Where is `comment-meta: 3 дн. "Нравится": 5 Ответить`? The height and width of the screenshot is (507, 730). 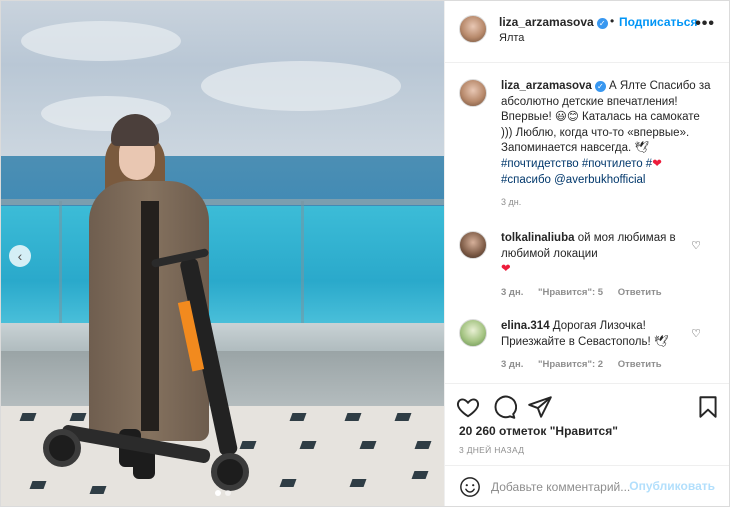 comment-meta: 3 дн. "Нравится": 5 Ответить is located at coordinates (587, 292).